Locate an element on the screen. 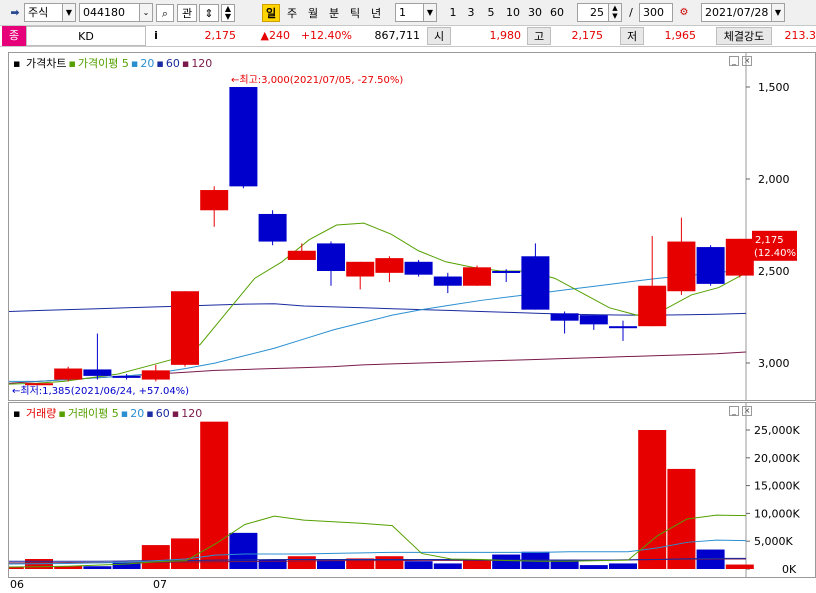 This screenshot has width=816, height=593. period-tab-4: 틱 is located at coordinates (355, 13).